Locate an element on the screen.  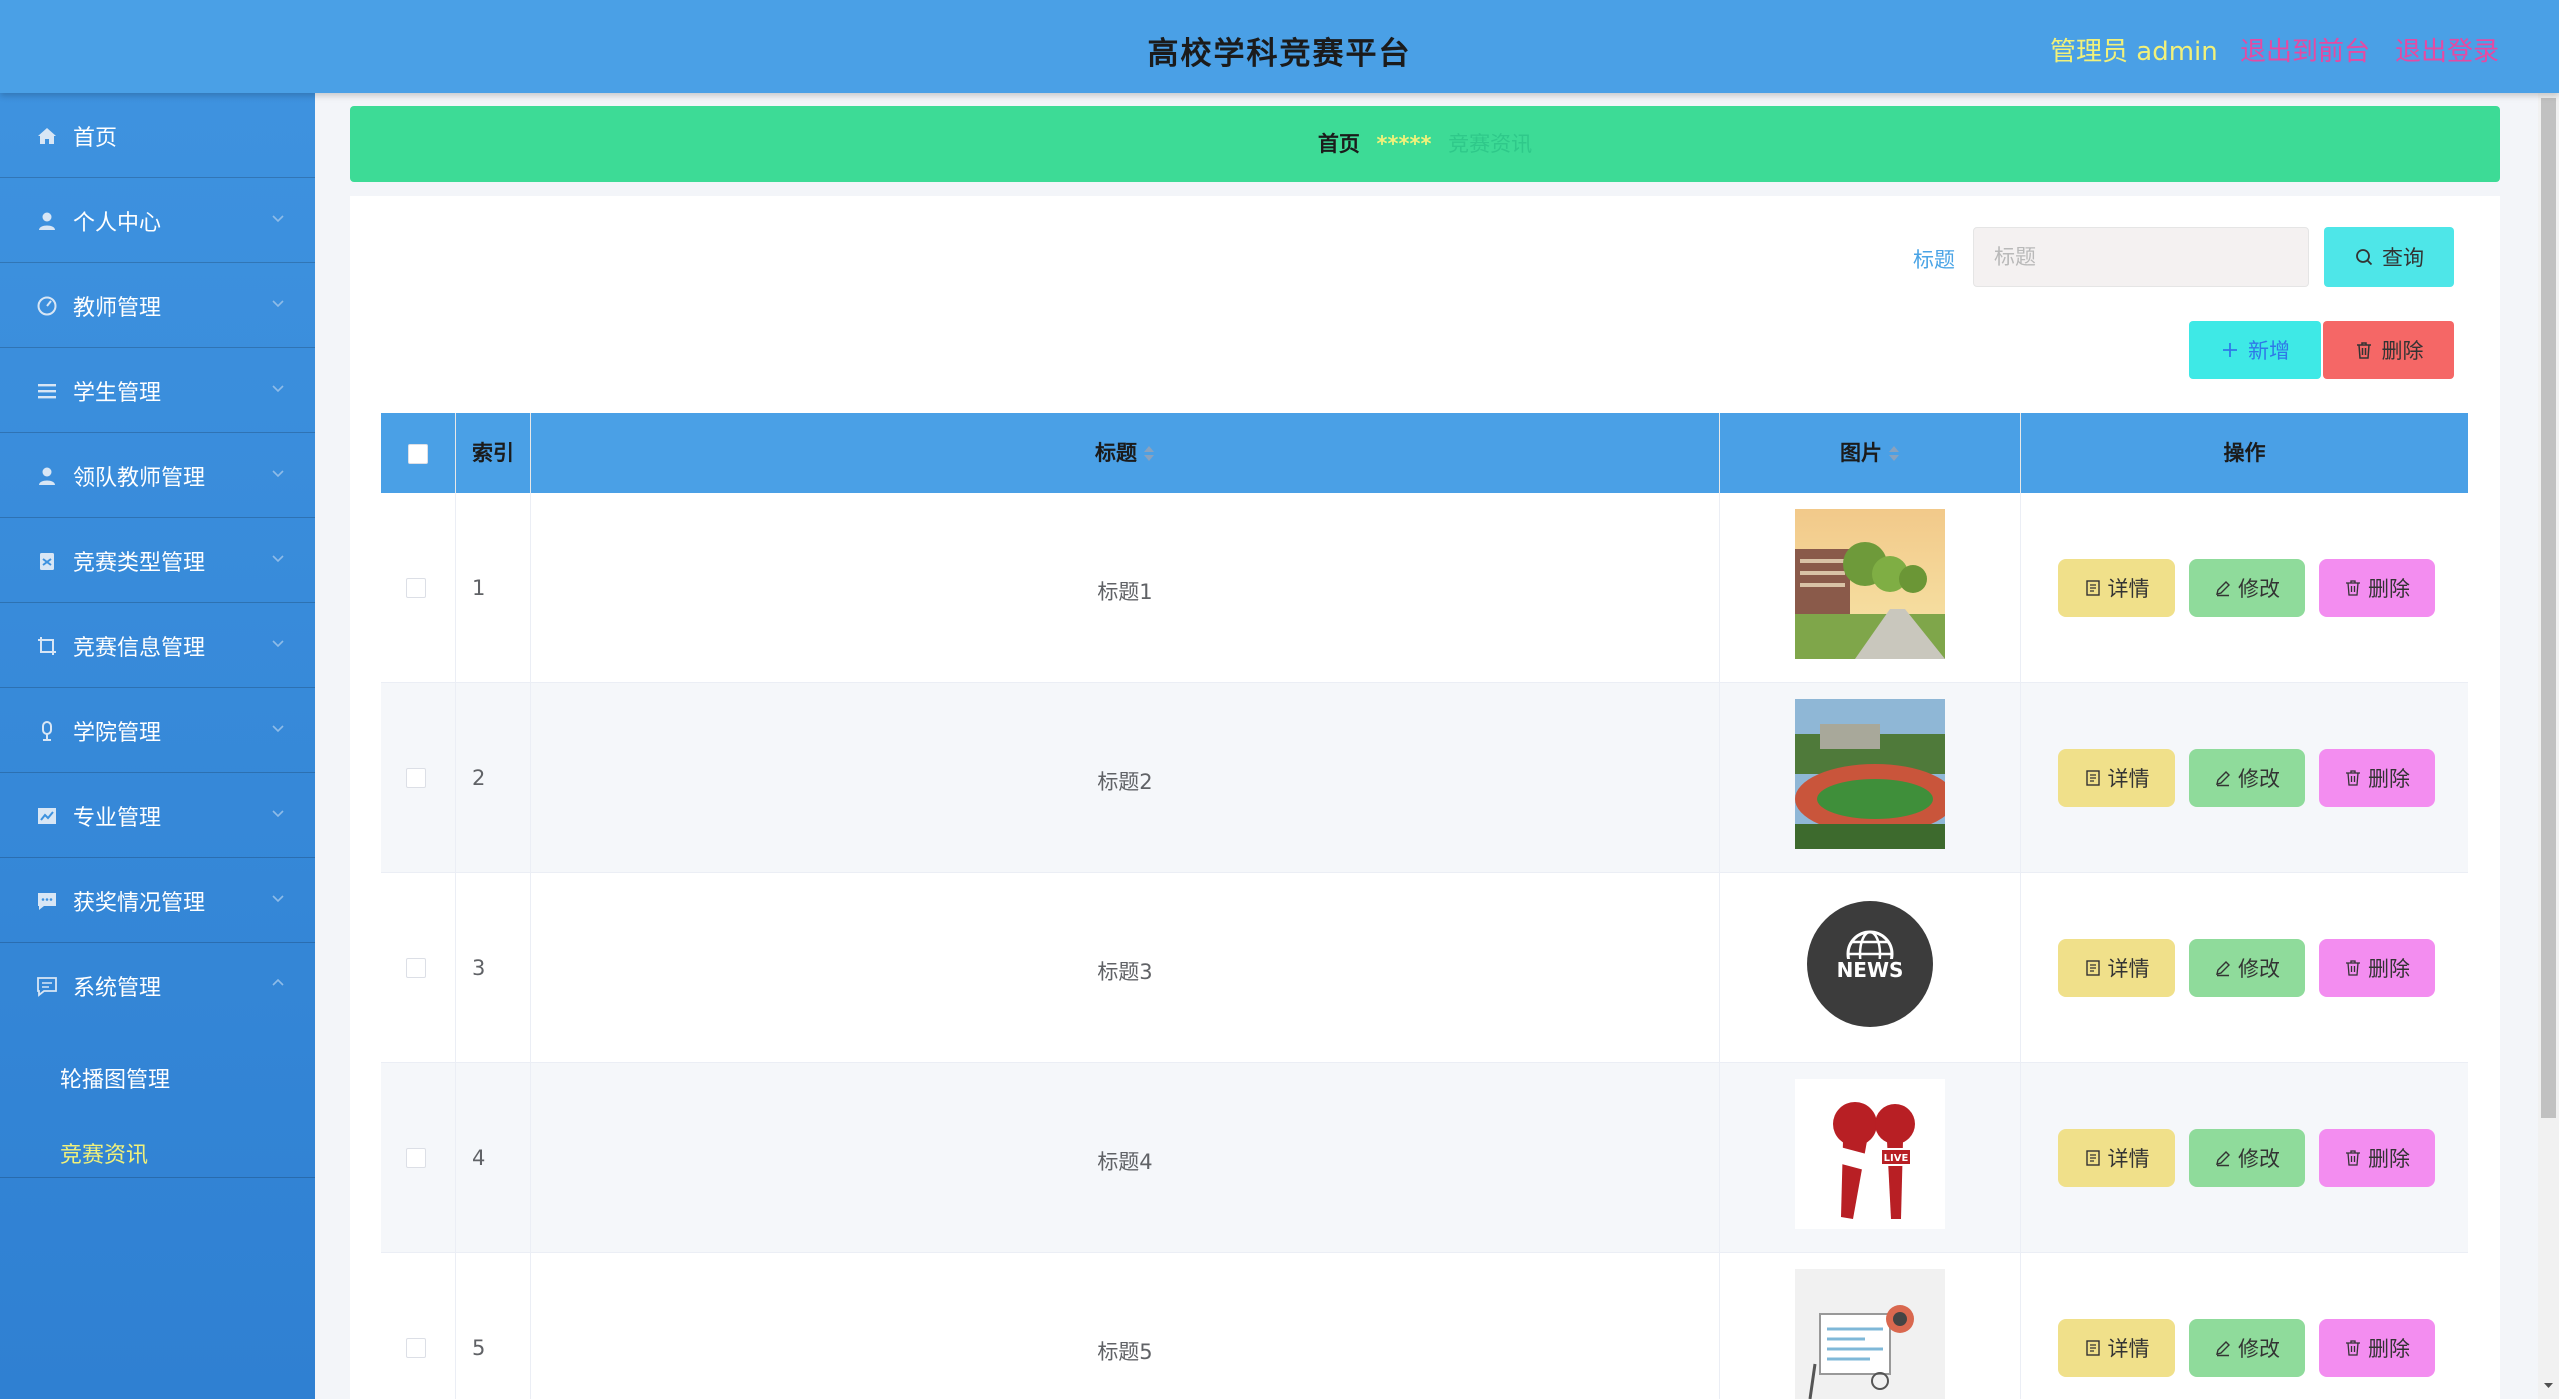
header-image: 图片 is located at coordinates (1870, 453).